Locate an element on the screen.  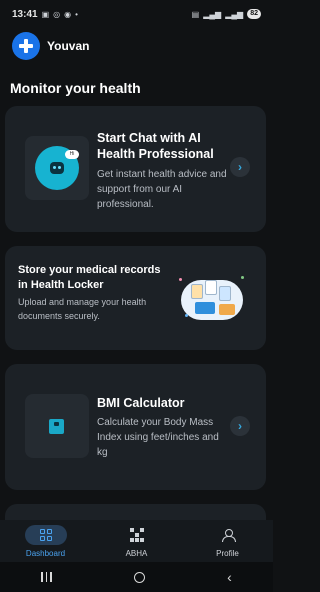
screenshot-icon: ▣ is located at coordinates (45, 14).